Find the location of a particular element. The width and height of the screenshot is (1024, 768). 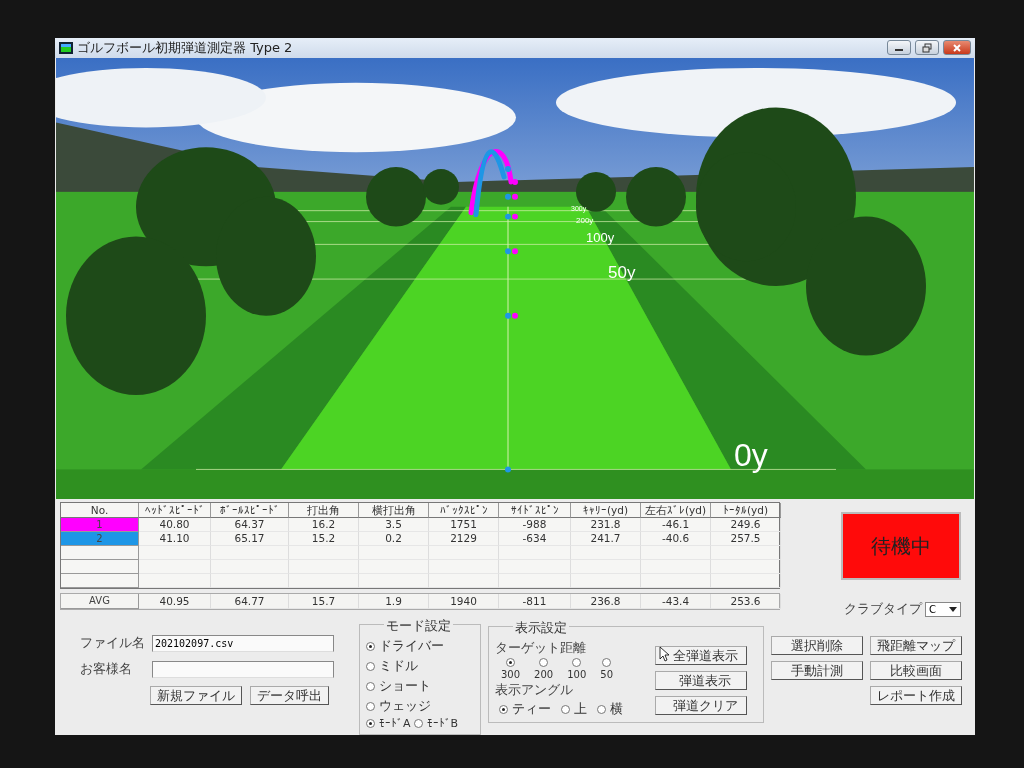

average-cell: 64.77 is located at coordinates (250, 601).